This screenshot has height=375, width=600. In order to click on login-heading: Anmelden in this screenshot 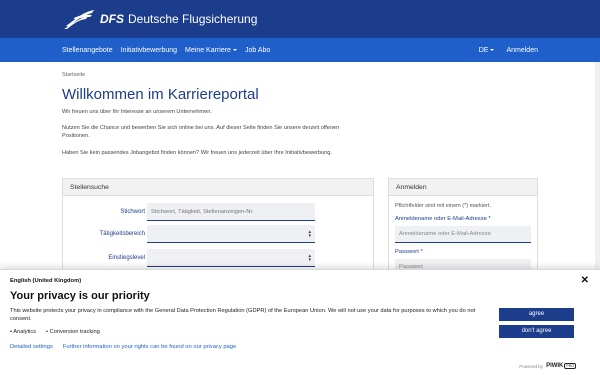, I will do `click(463, 187)`.